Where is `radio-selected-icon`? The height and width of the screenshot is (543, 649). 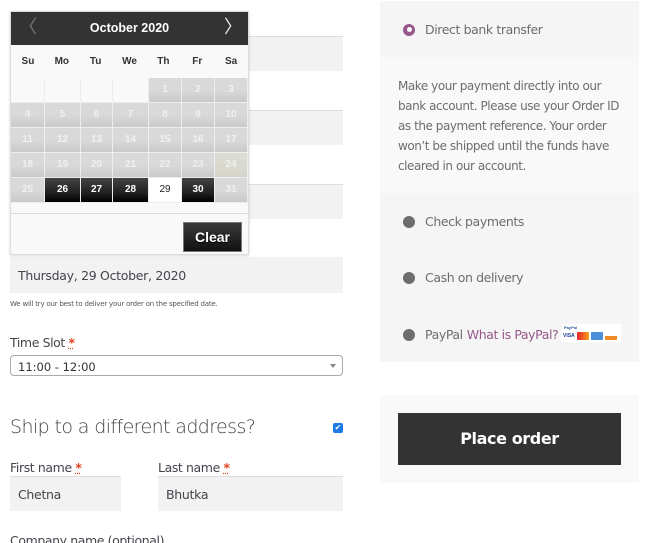
radio-selected-icon is located at coordinates (409, 29).